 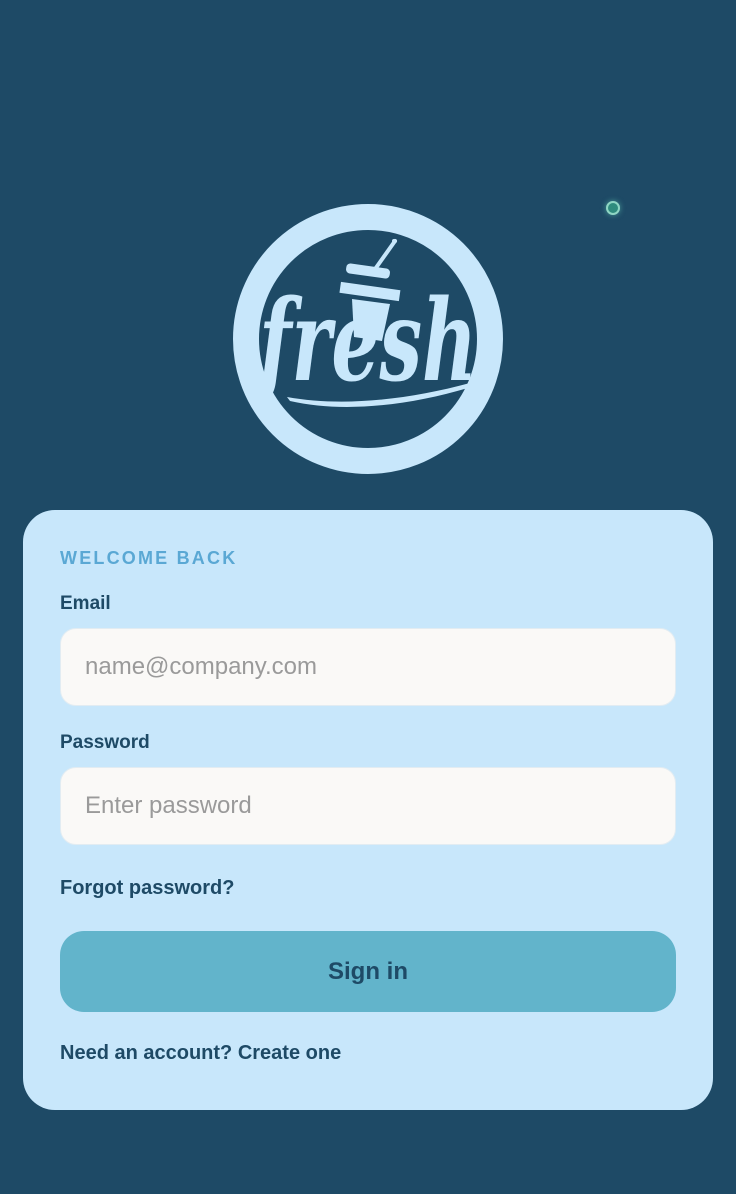 What do you see at coordinates (149, 558) in the screenshot?
I see `welcome-eyebrow: WELCOME BACK` at bounding box center [149, 558].